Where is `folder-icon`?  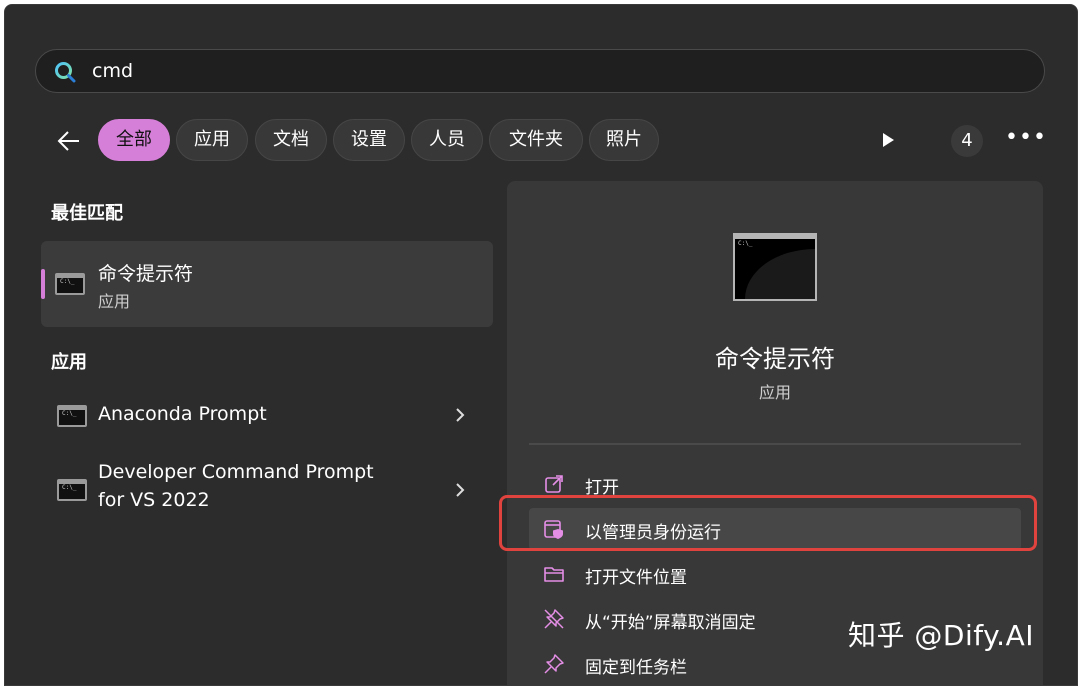 folder-icon is located at coordinates (554, 574).